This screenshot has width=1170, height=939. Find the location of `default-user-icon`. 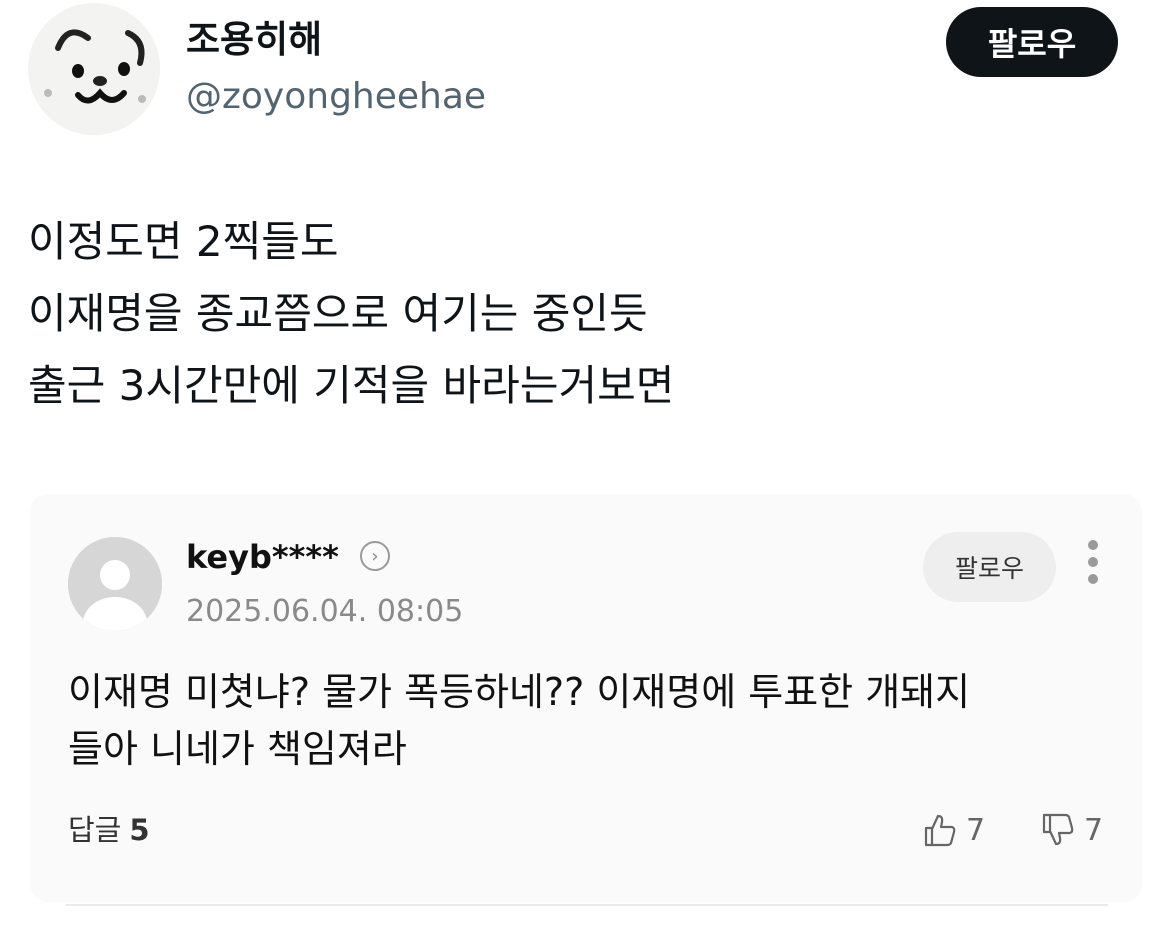

default-user-icon is located at coordinates (115, 584).